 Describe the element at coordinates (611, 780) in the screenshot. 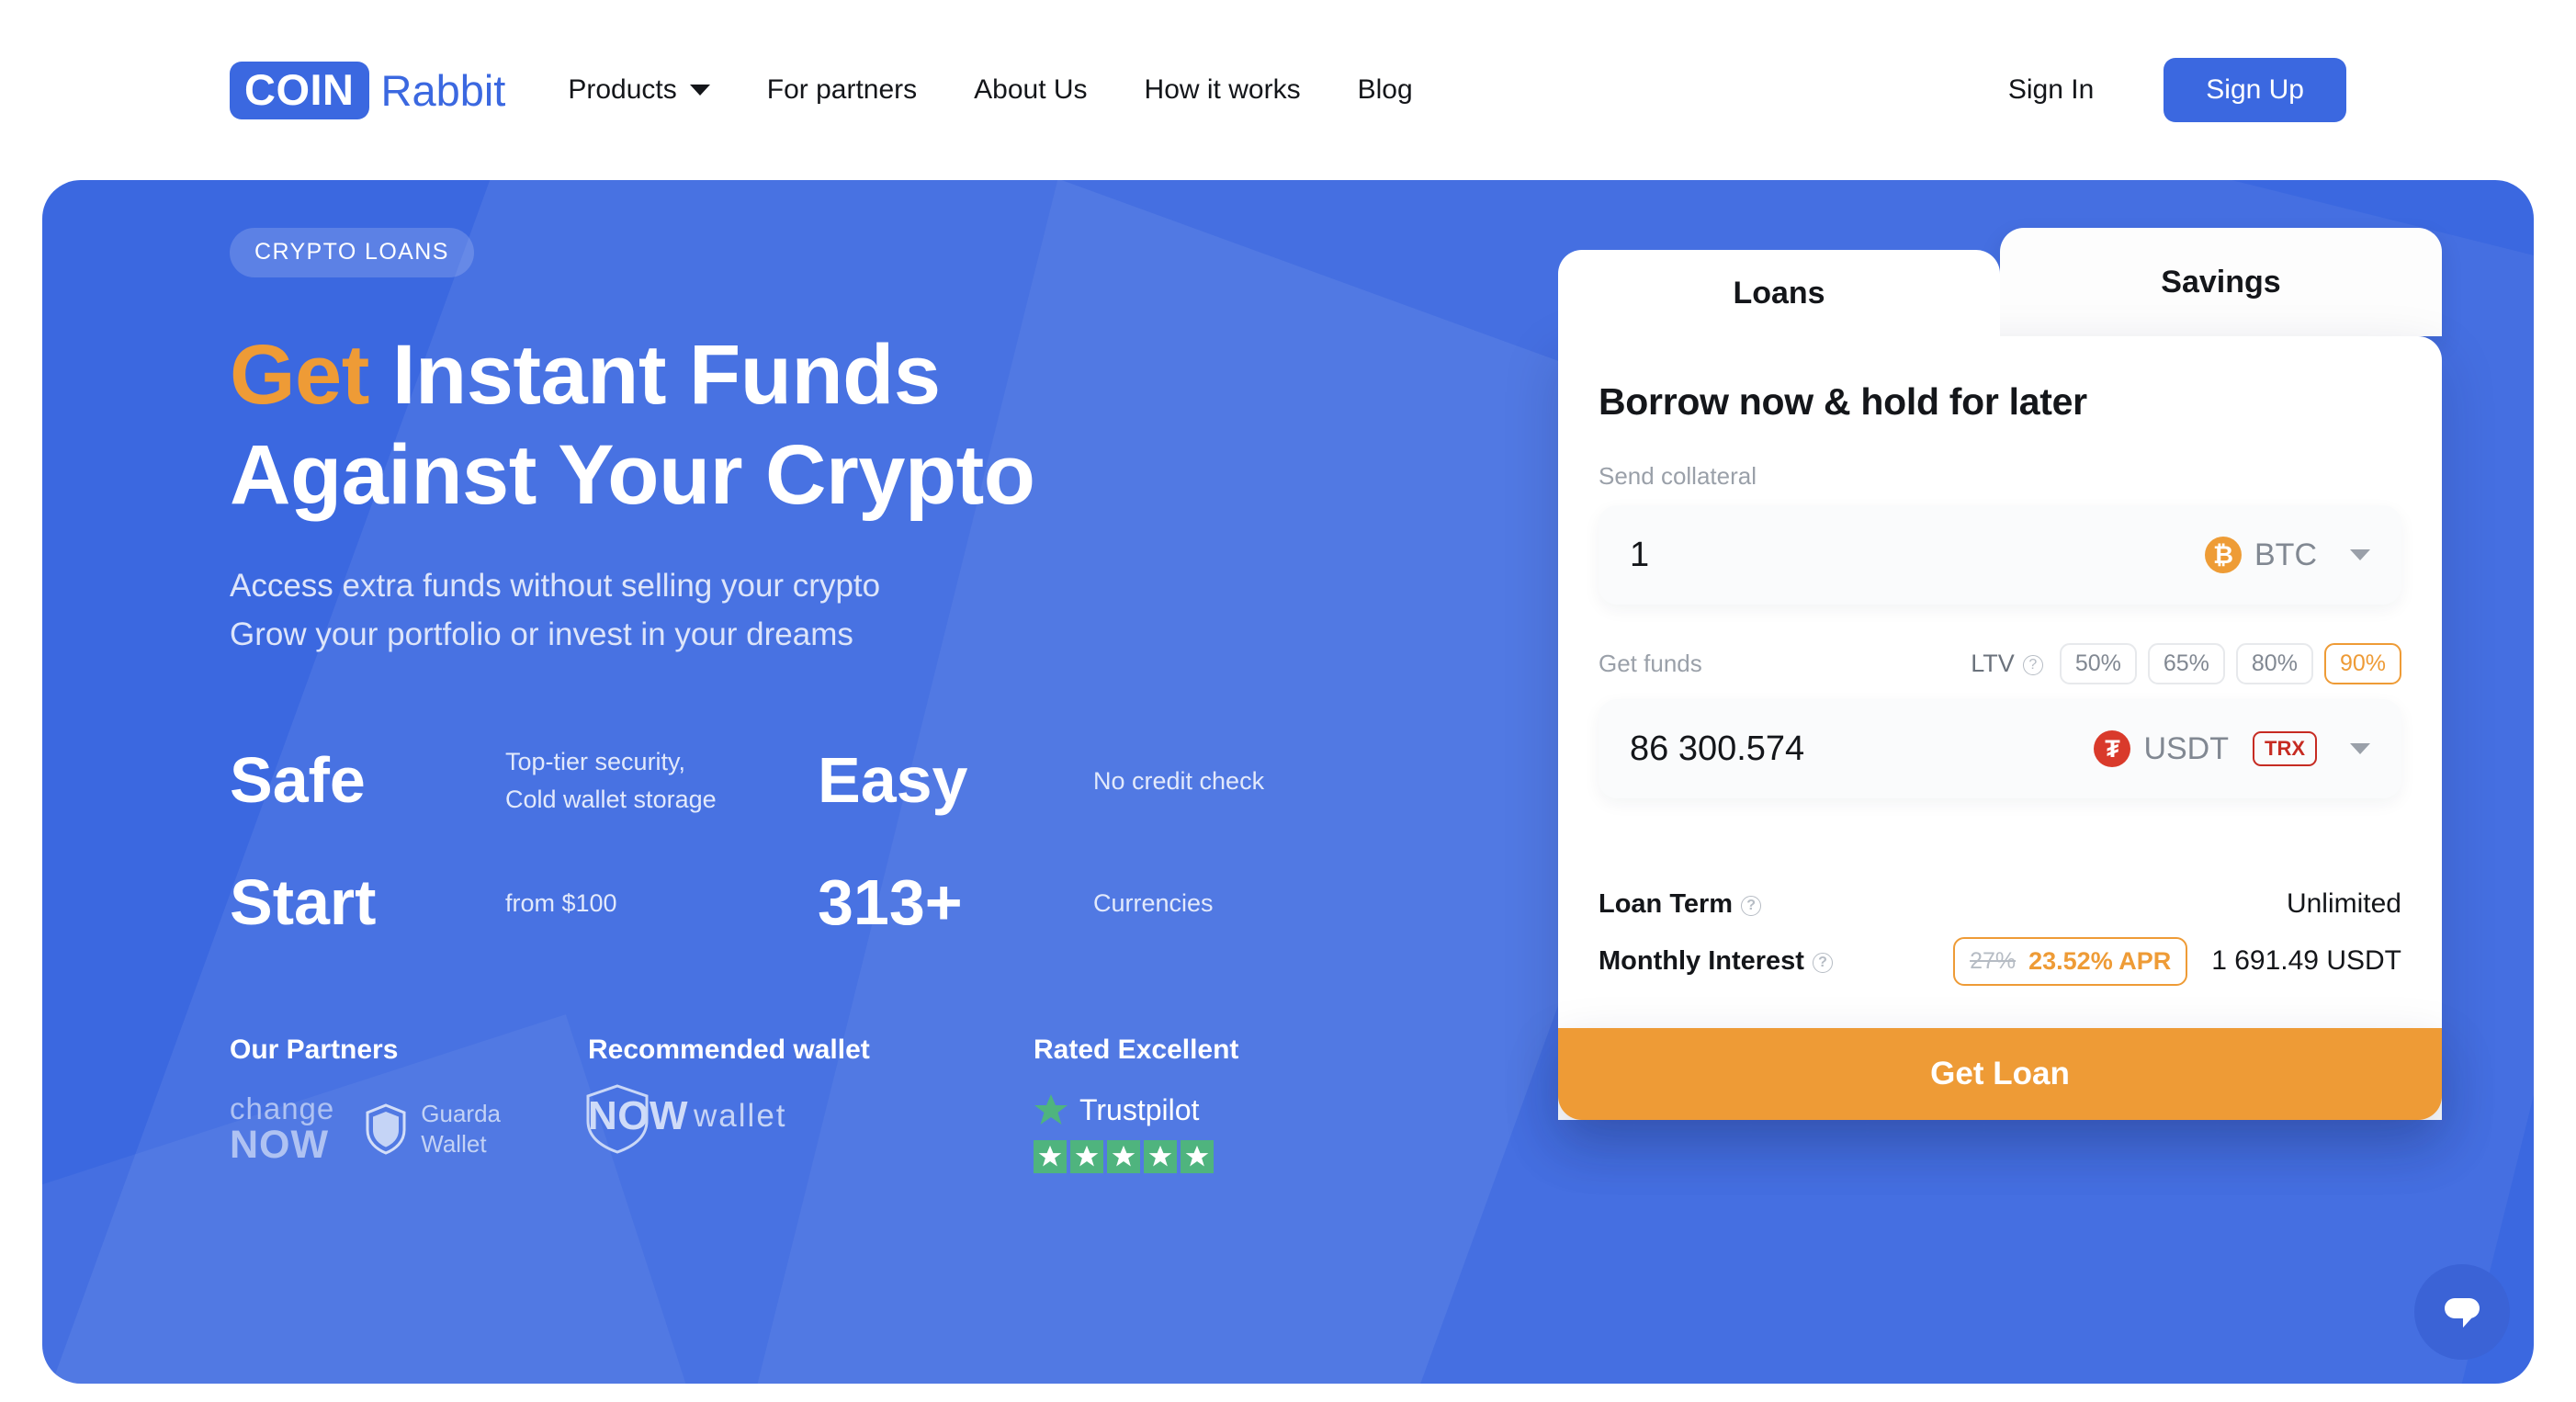

I see `stat-desc-safe: Top-tier security, Cold wallet storage` at that location.